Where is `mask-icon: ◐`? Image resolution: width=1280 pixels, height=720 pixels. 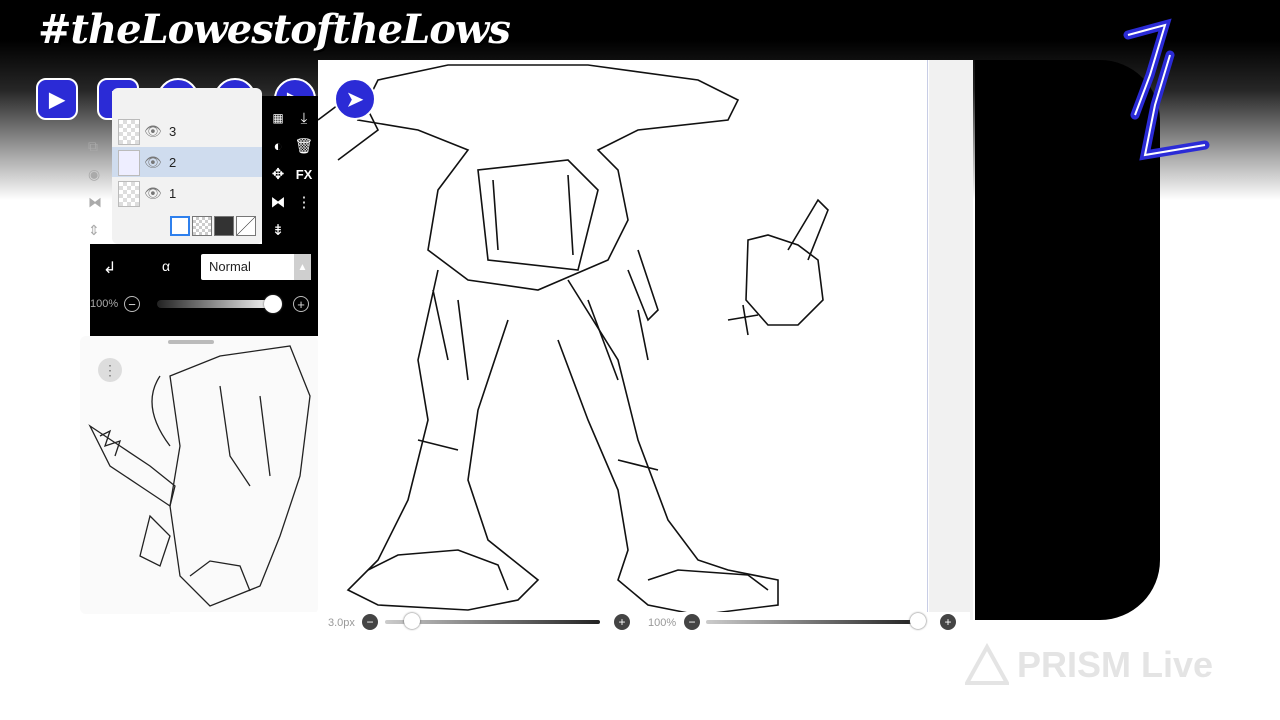
mask-icon: ◐ is located at coordinates (278, 146).